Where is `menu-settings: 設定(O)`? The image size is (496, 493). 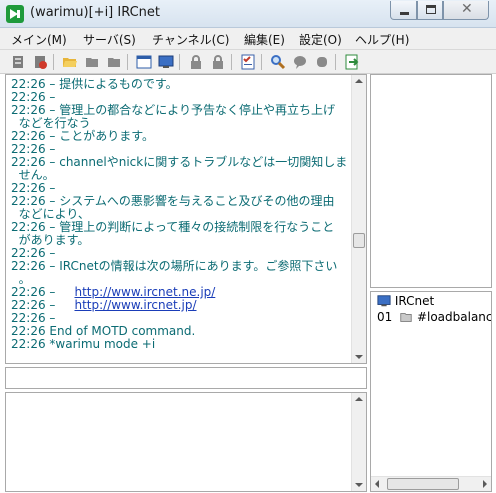 menu-settings: 設定(O) is located at coordinates (320, 39).